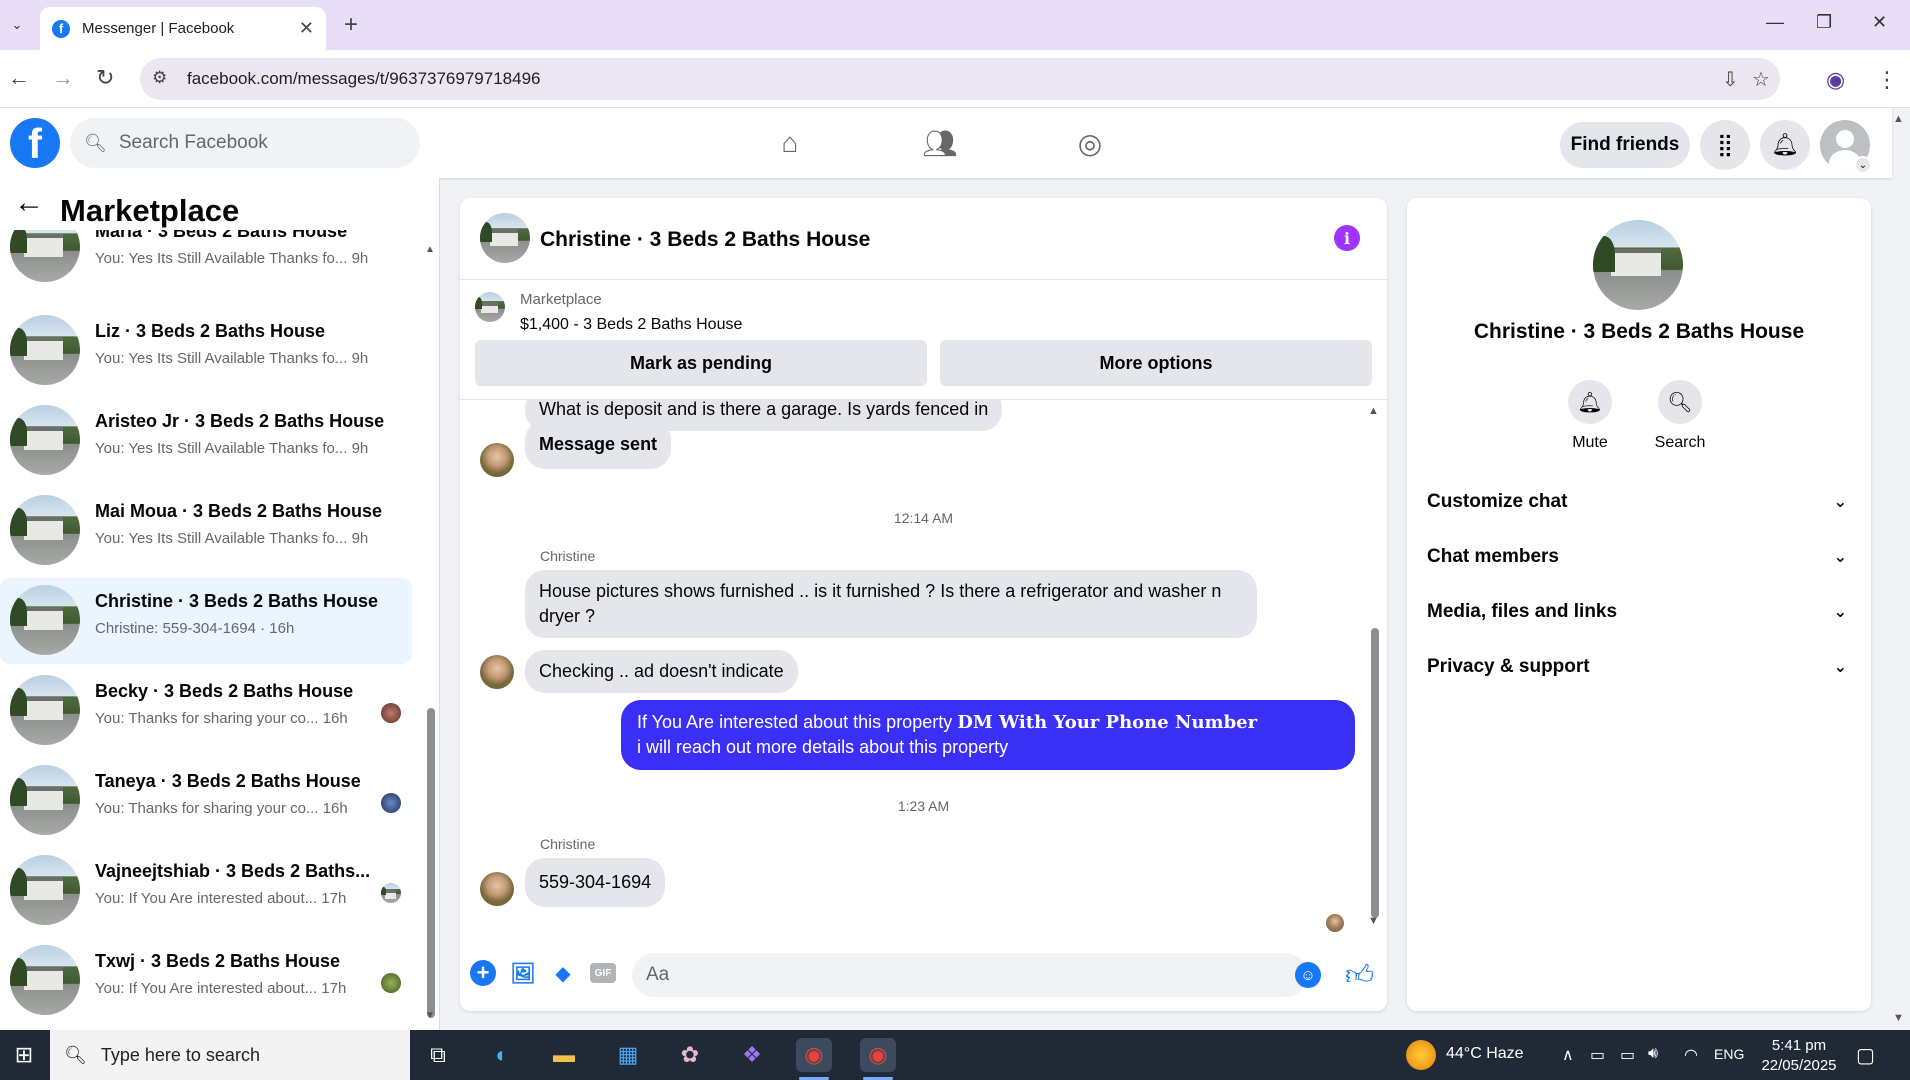  What do you see at coordinates (1691, 1055) in the screenshot?
I see `wifi-icon: ◠` at bounding box center [1691, 1055].